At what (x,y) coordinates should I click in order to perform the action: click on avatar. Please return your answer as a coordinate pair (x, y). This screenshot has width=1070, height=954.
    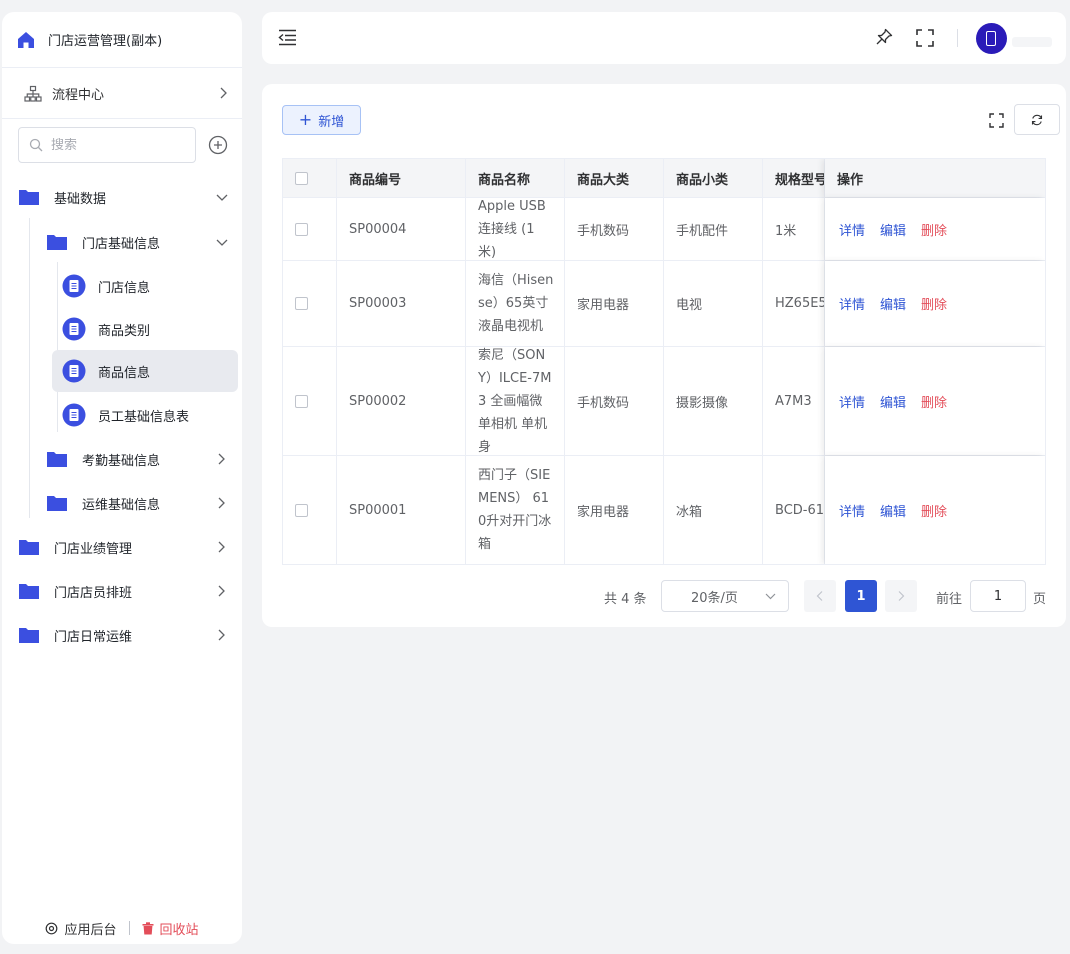
    Looking at the image, I should click on (991, 38).